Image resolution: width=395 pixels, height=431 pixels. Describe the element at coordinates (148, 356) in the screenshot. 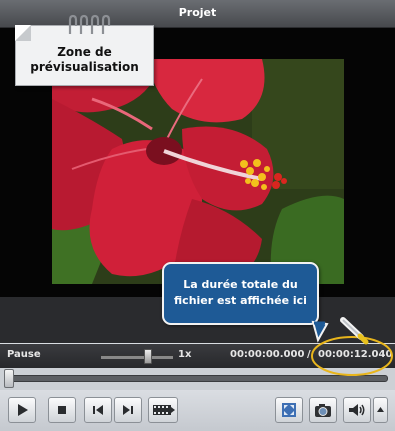

I see `speed-slider-handle` at that location.